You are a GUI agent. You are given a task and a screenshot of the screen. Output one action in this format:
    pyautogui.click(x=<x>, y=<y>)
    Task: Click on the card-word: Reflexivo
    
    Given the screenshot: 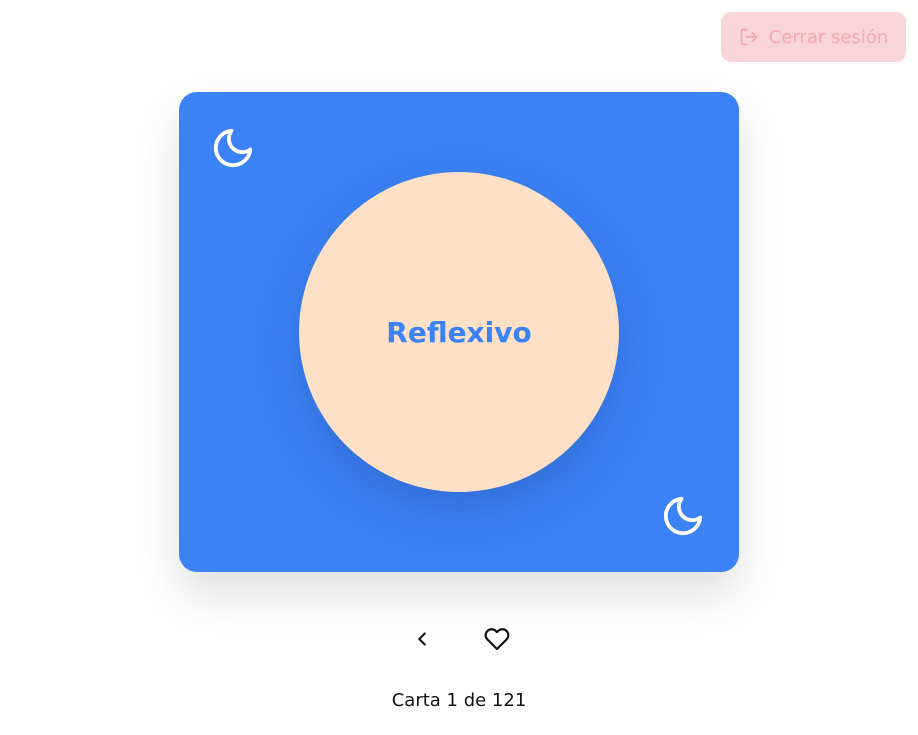 What is the action you would take?
    pyautogui.click(x=459, y=332)
    